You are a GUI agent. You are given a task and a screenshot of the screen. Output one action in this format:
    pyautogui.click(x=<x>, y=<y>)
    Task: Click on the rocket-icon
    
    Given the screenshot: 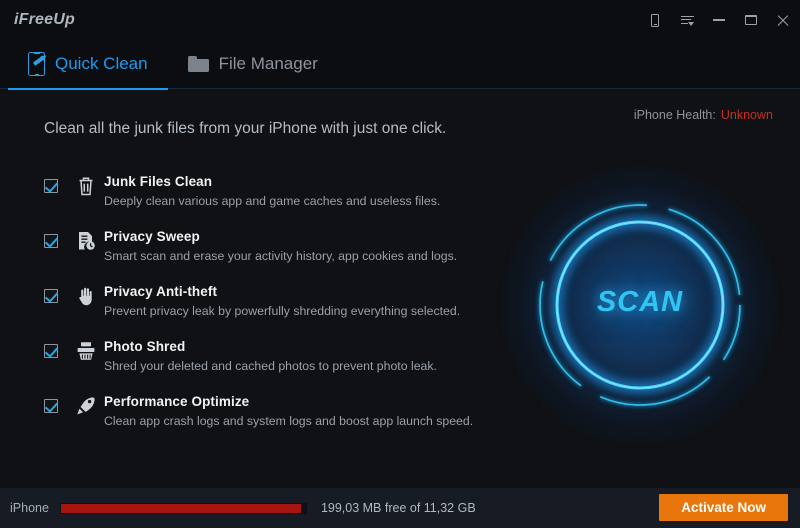 What is the action you would take?
    pyautogui.click(x=86, y=406)
    